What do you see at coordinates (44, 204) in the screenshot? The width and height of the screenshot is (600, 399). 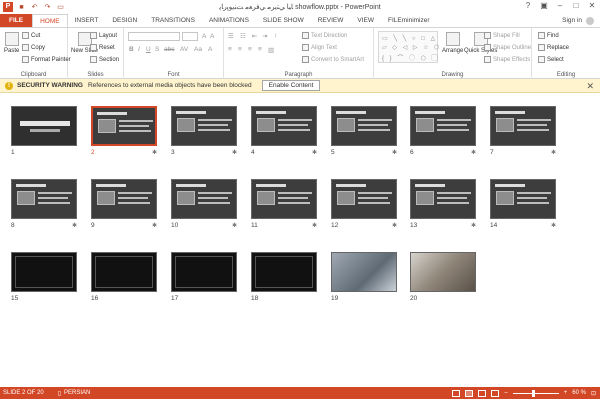 I see `slide-thumbnail: 8 ✱` at bounding box center [44, 204].